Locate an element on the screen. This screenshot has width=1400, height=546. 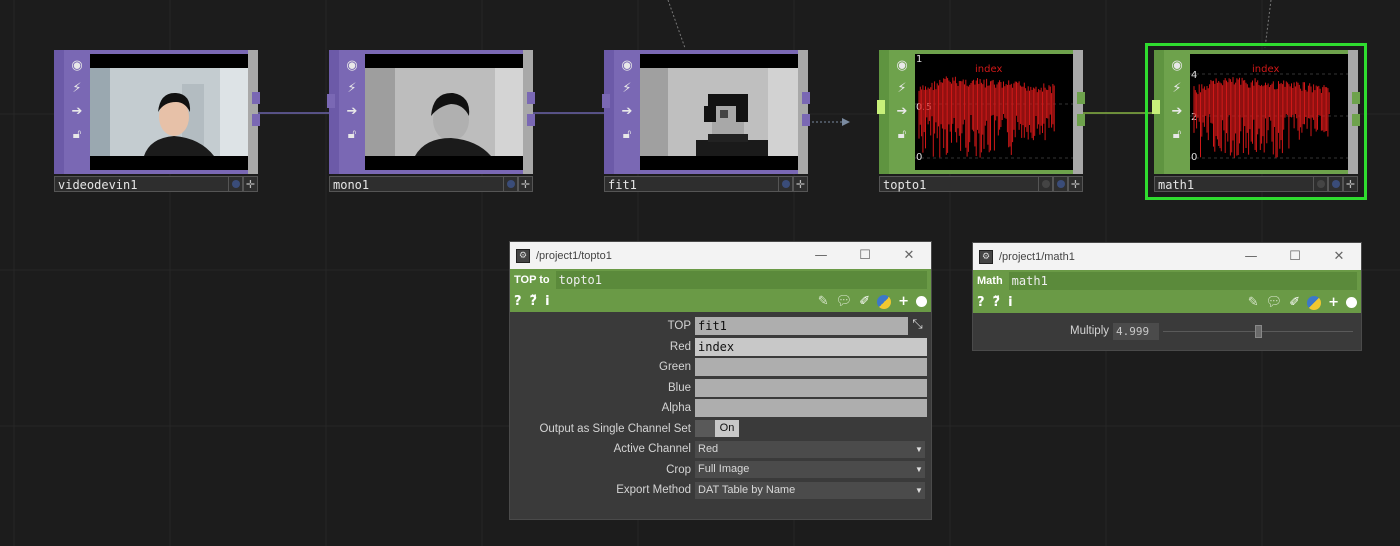
node-name: topto1 is located at coordinates (958, 184).